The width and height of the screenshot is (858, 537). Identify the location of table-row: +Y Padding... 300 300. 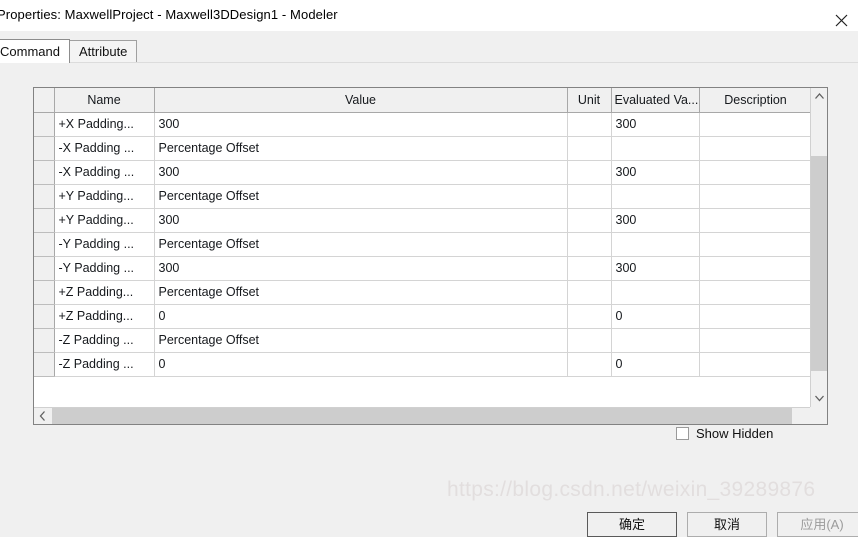
(423, 220).